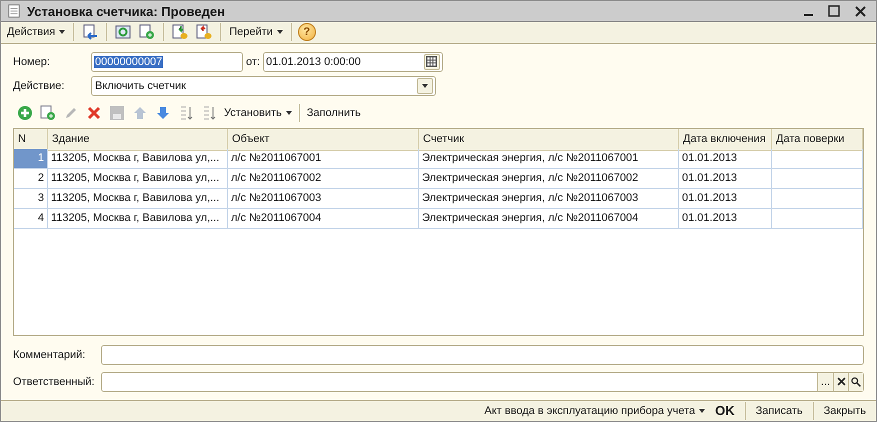 The width and height of the screenshot is (877, 422). Describe the element at coordinates (549, 198) in the screenshot. I see `table-cell: Электрическая энергия, л/с №2011067003` at that location.